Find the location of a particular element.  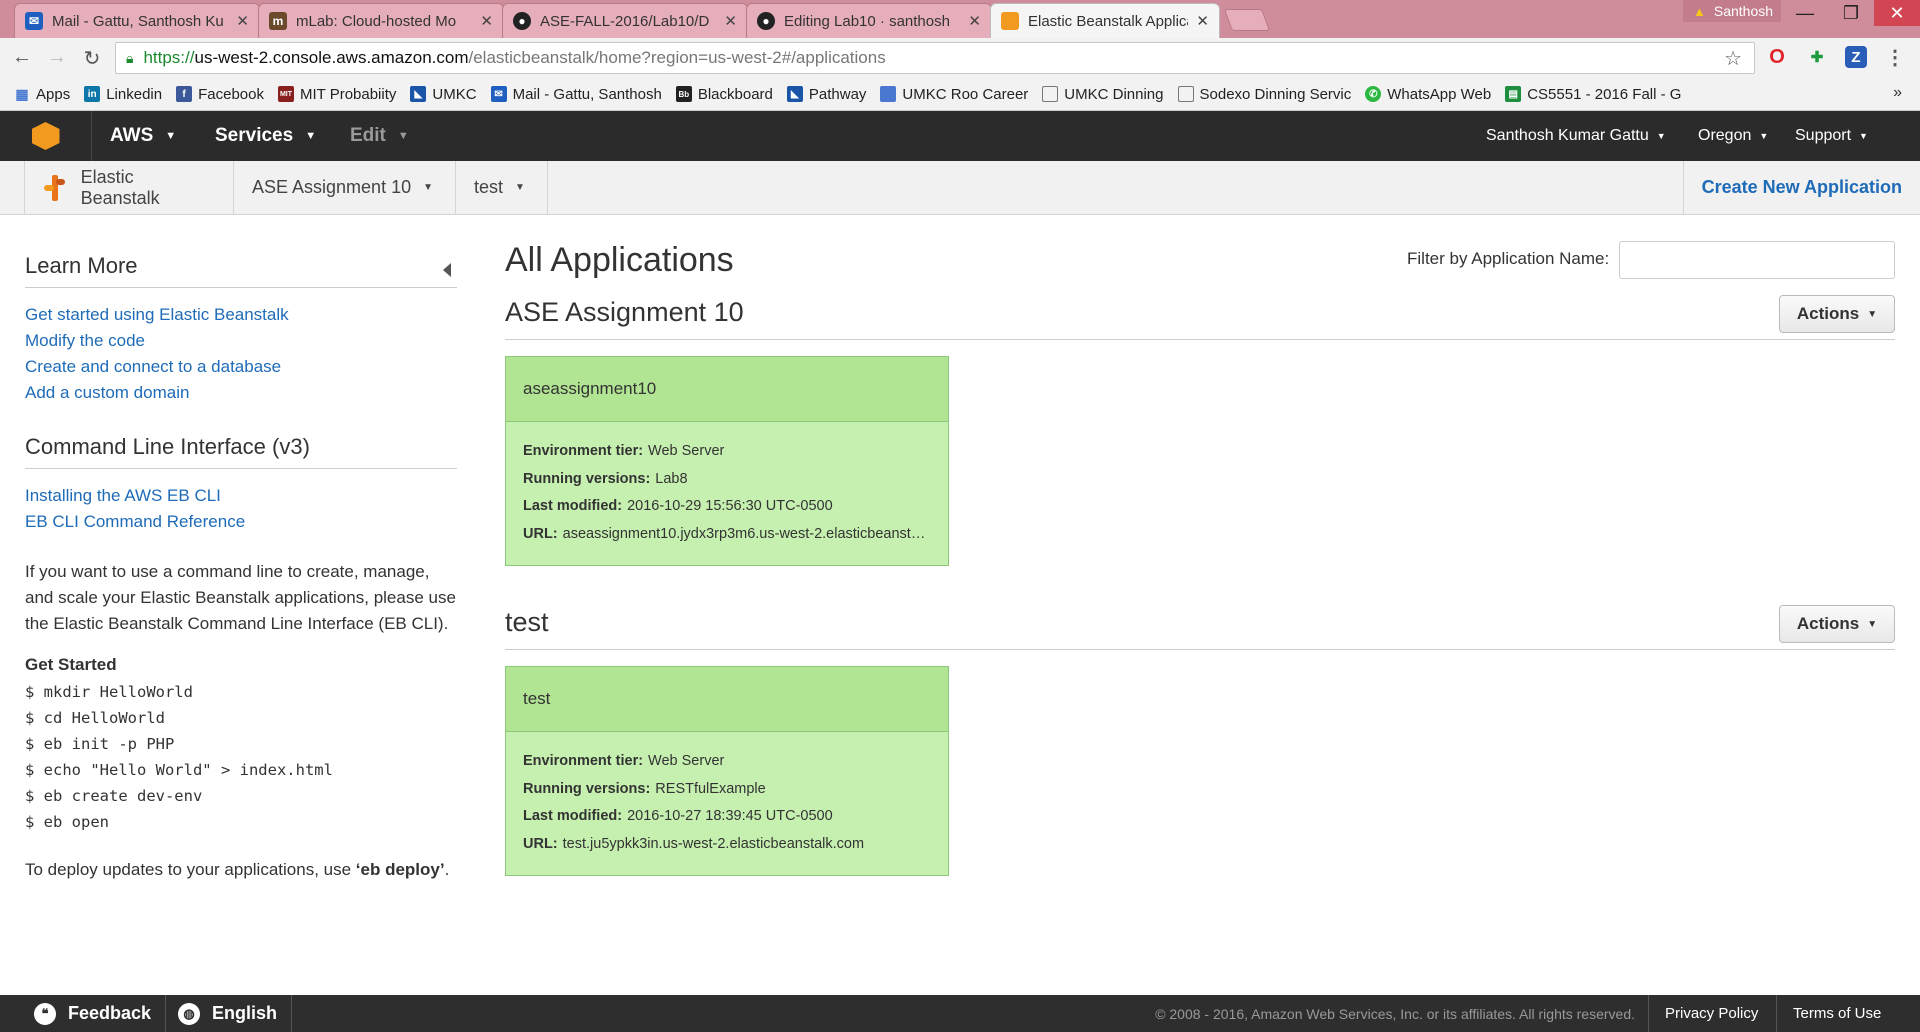

forward-arrow-icon: → is located at coordinates (57, 57).